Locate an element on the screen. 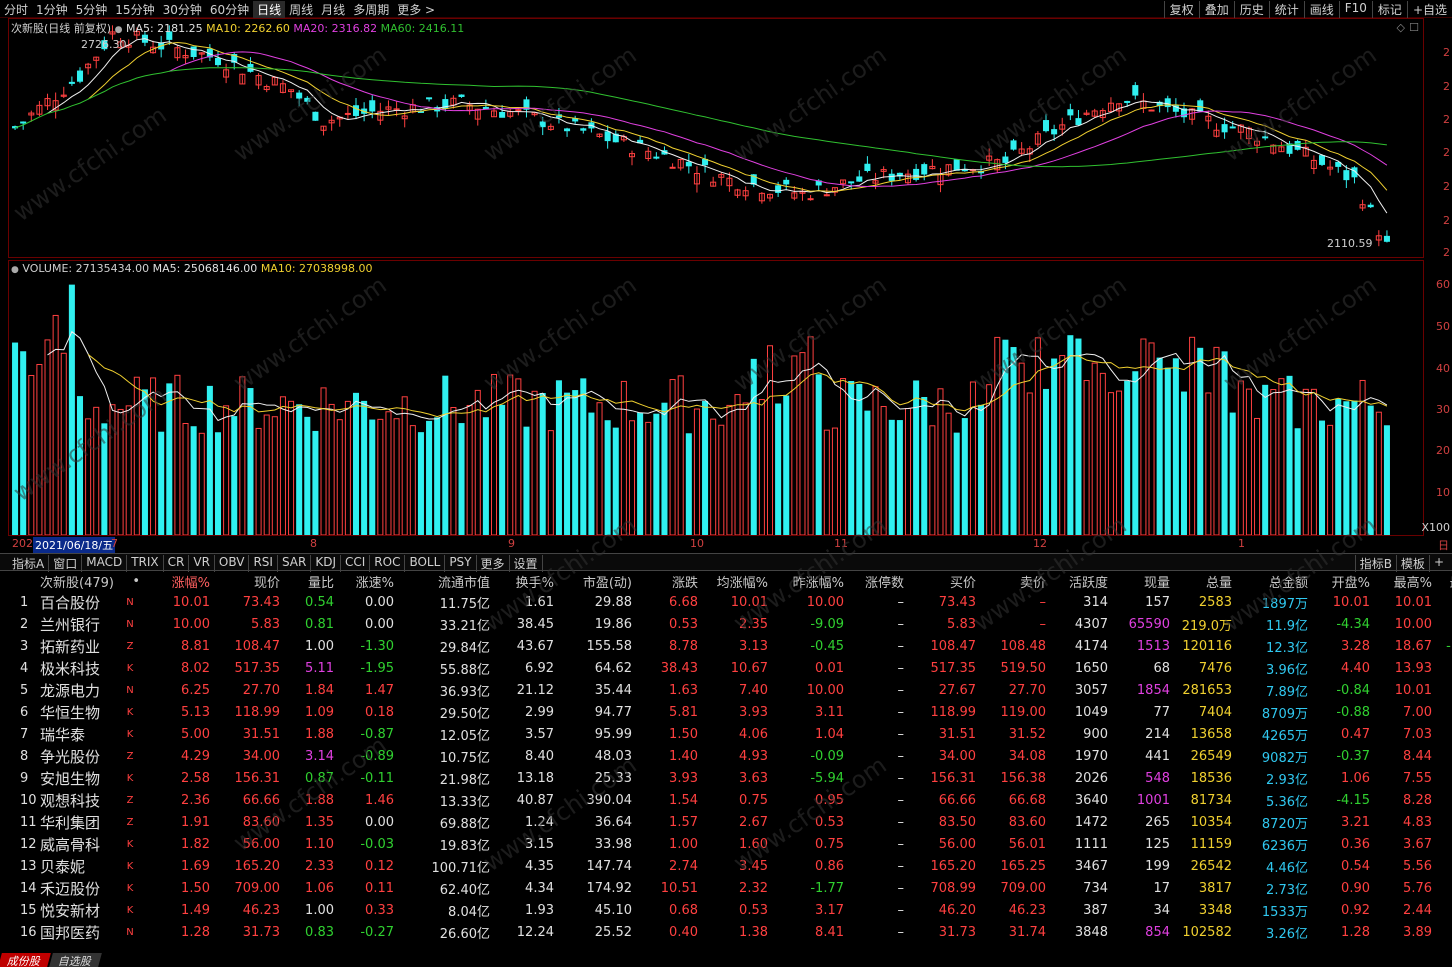  col-header: 开盘% is located at coordinates (1343, 581).